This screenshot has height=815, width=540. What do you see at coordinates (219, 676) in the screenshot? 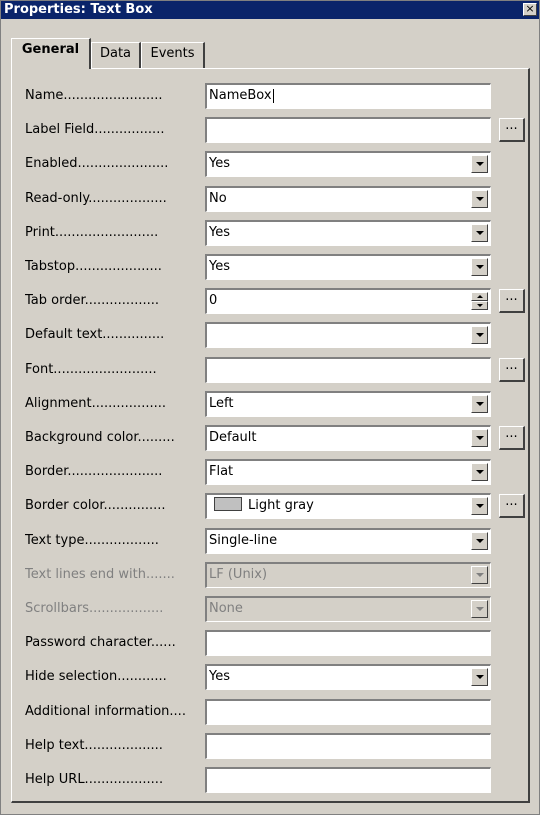
I see `hide-selection-value: Yes` at bounding box center [219, 676].